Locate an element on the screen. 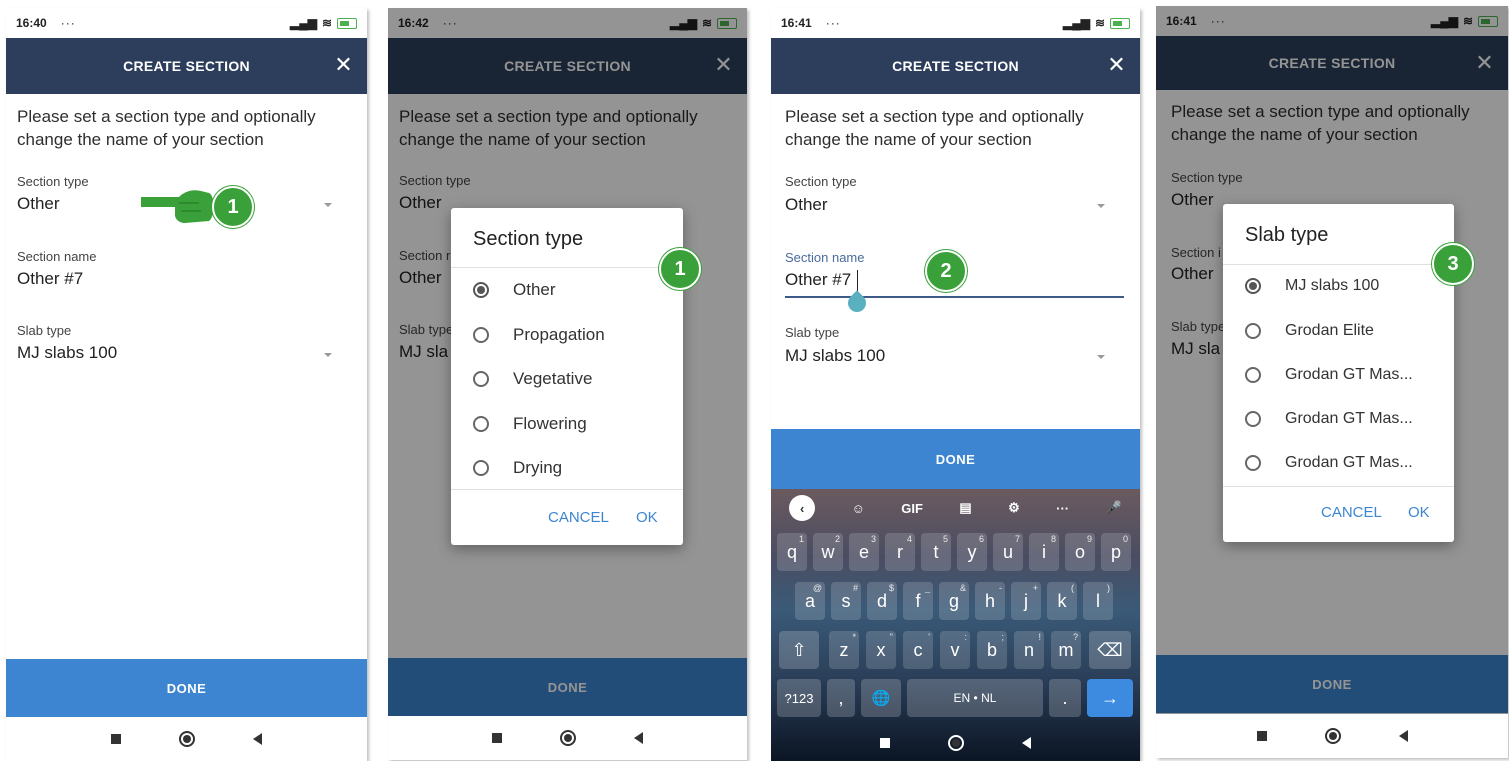 The width and height of the screenshot is (1509, 761). comma-key: , is located at coordinates (841, 698).